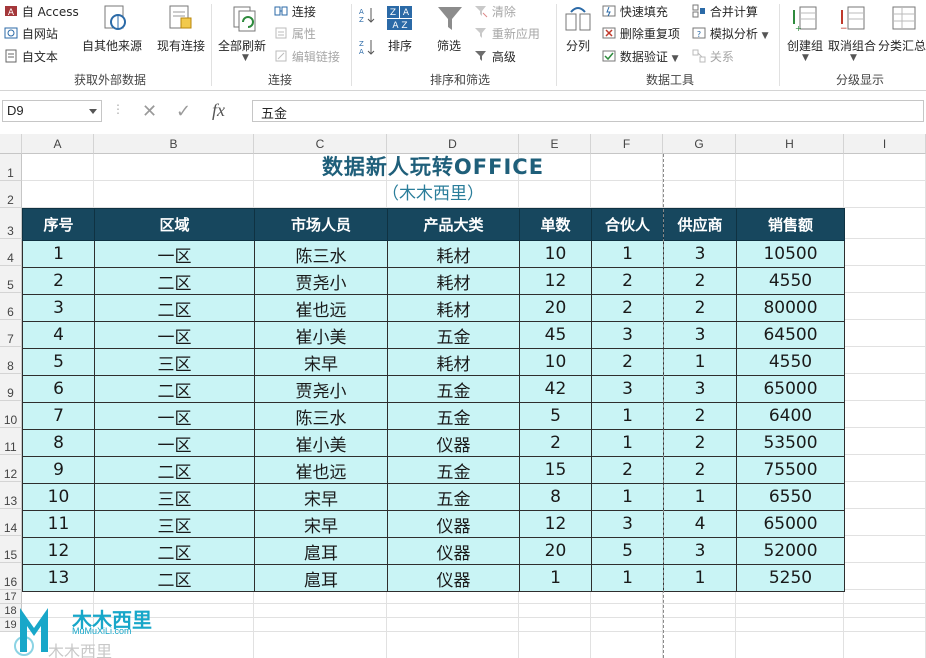 The image size is (926, 658). I want to click on column-header-f: F, so click(627, 144).